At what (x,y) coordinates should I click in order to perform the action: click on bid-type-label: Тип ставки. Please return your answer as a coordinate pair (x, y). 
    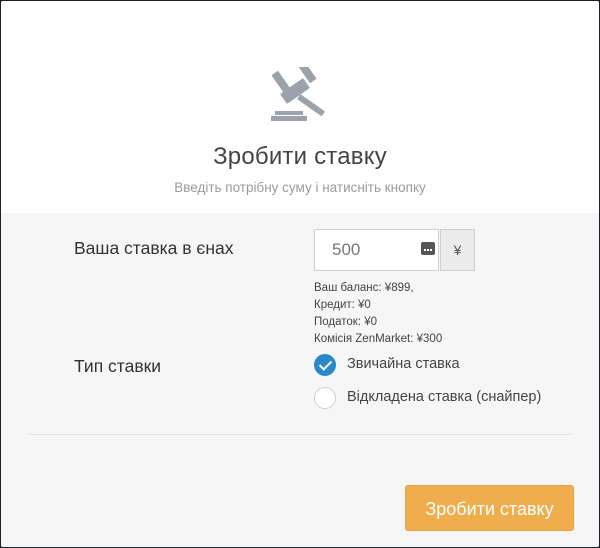
    Looking at the image, I should click on (118, 366).